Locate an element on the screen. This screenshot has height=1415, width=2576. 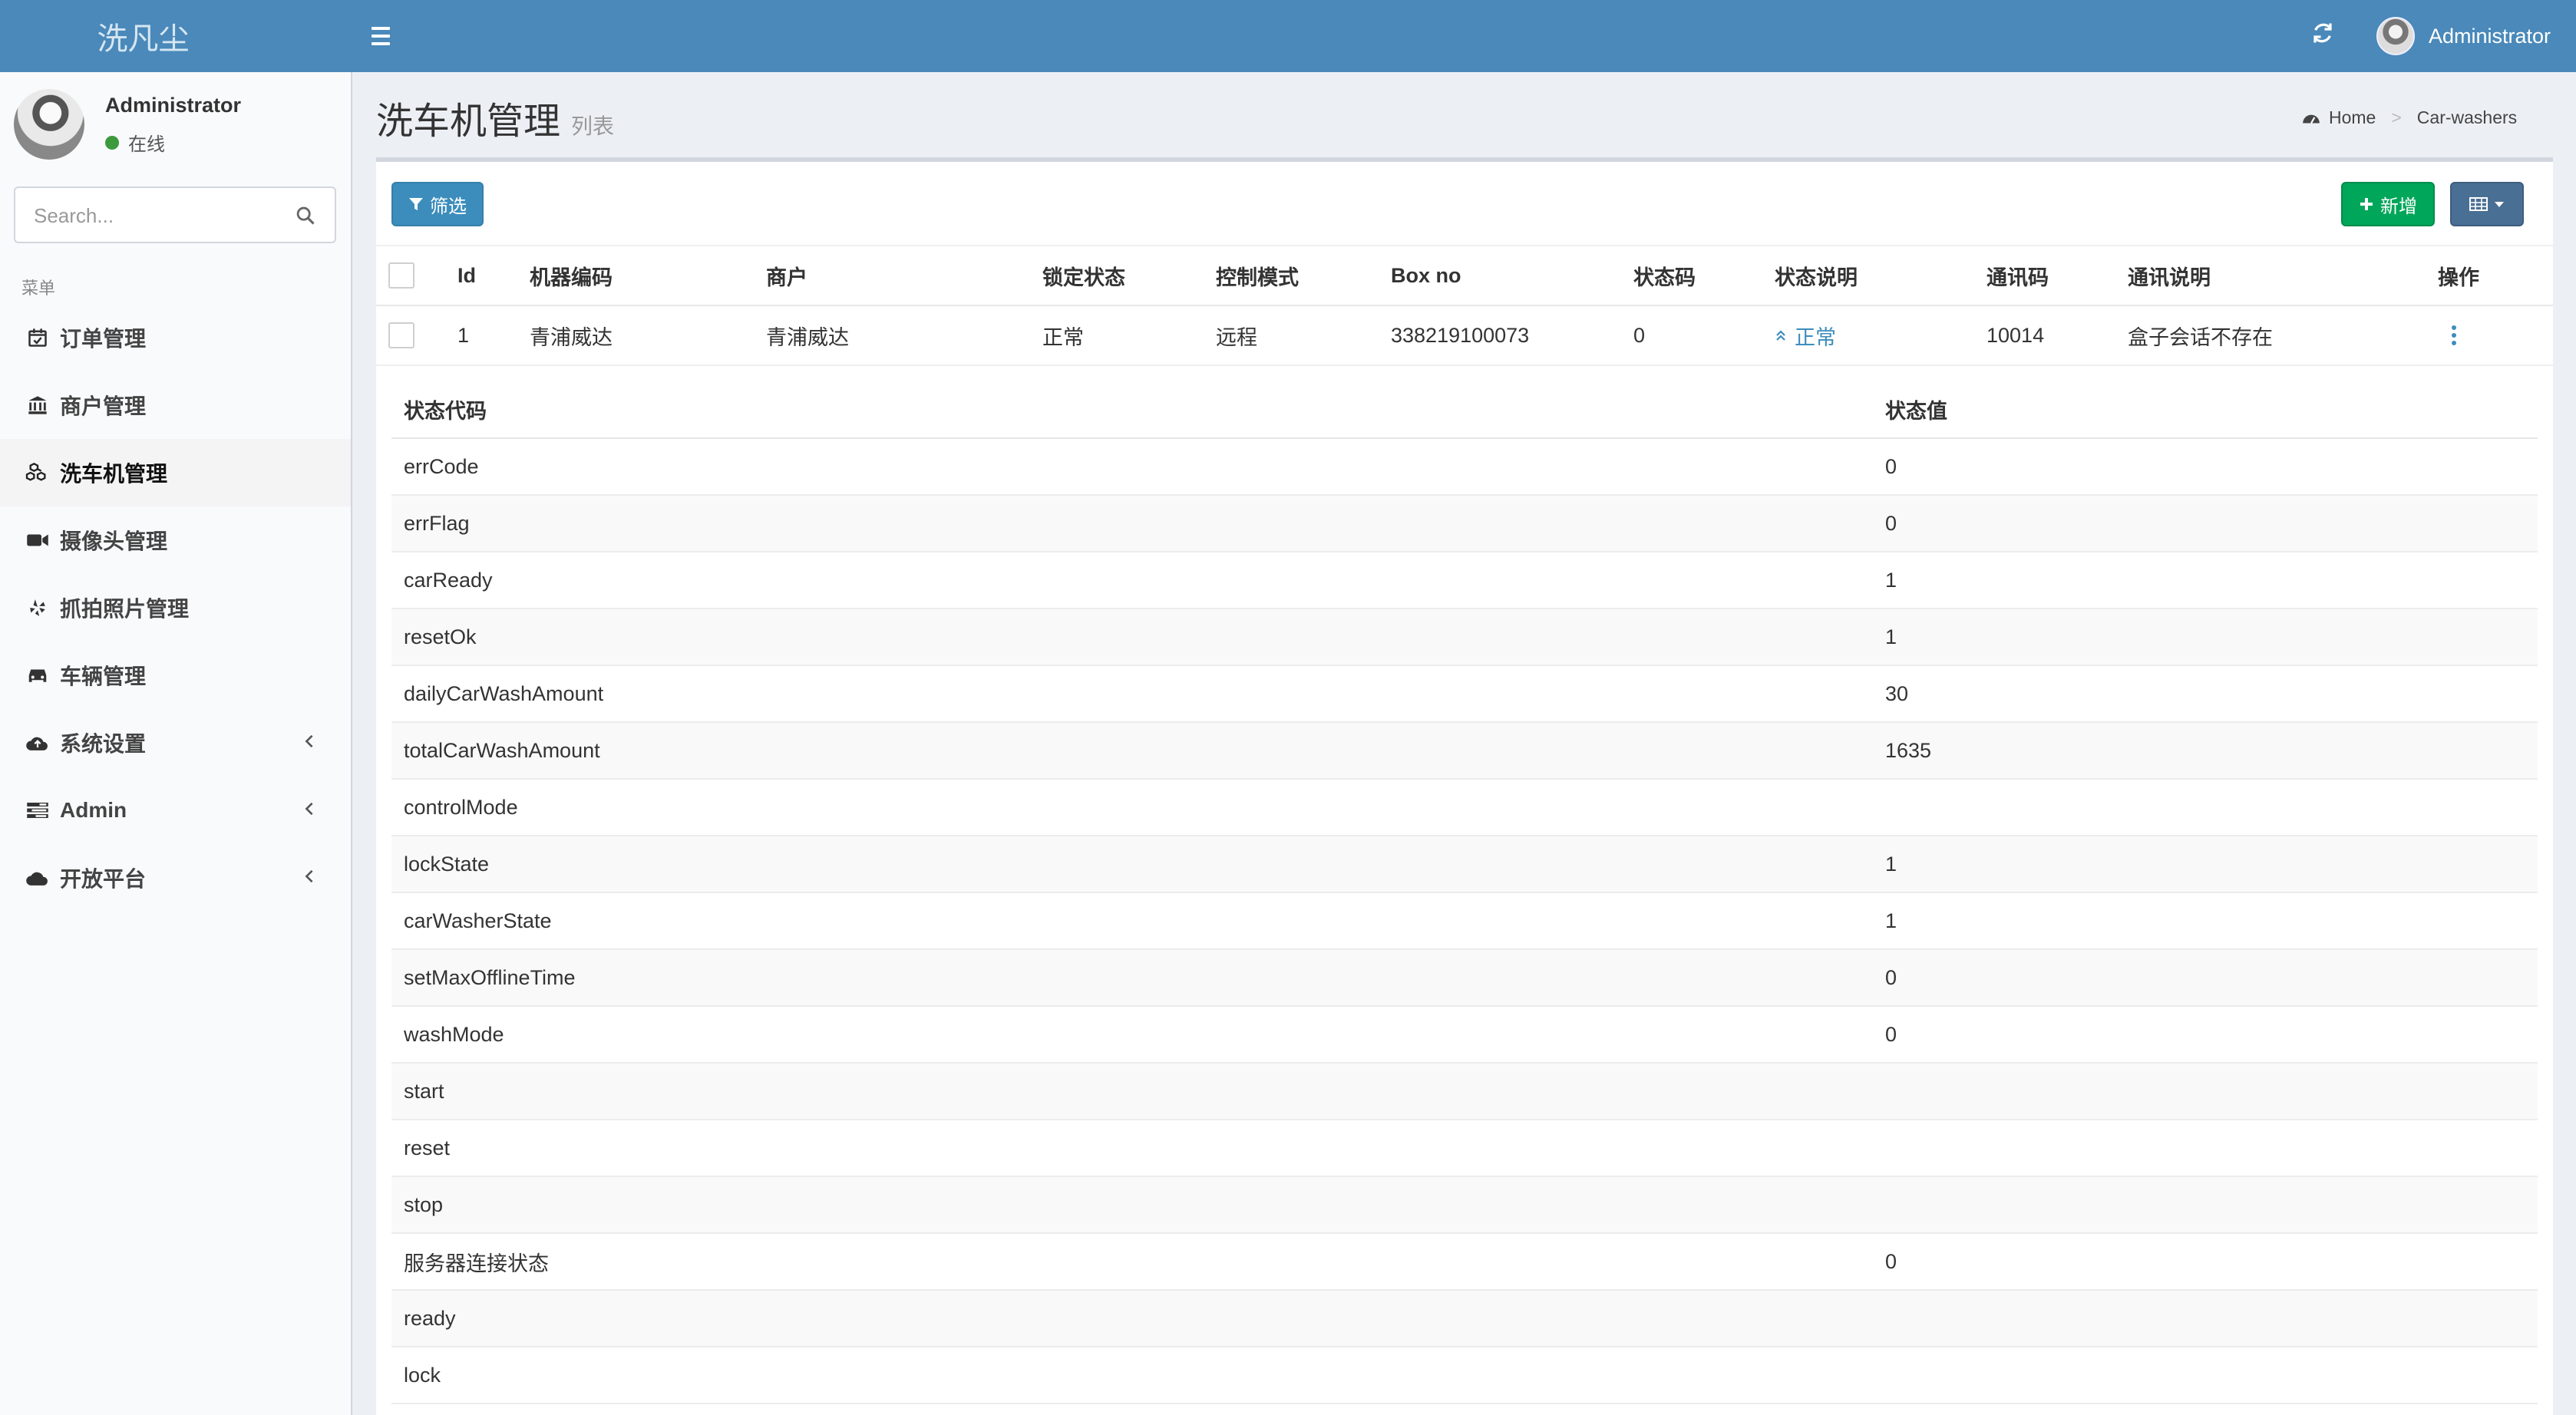
detail-row: lockState 1 is located at coordinates (1464, 864).